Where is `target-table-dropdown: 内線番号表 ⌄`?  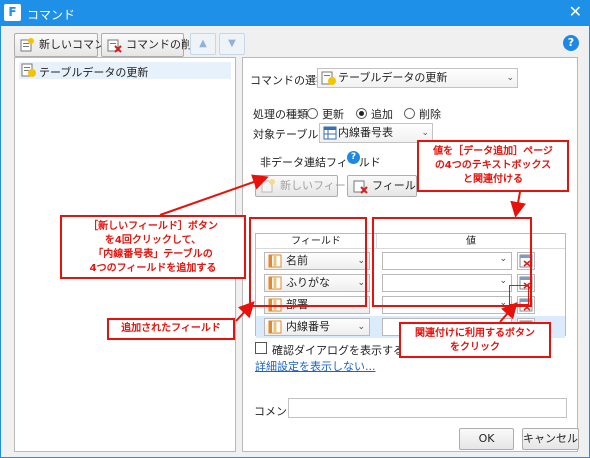
target-table-dropdown: 内線番号表 ⌄ is located at coordinates (376, 133).